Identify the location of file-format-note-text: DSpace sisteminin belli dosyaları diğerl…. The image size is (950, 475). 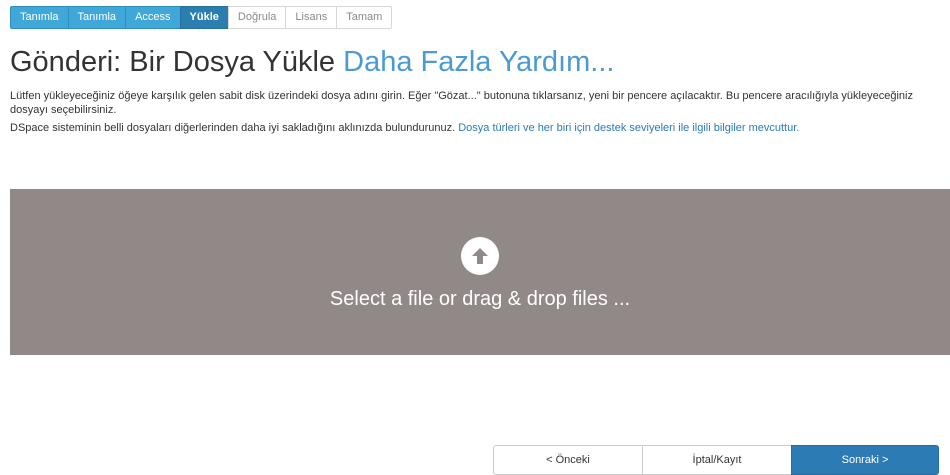
(233, 128).